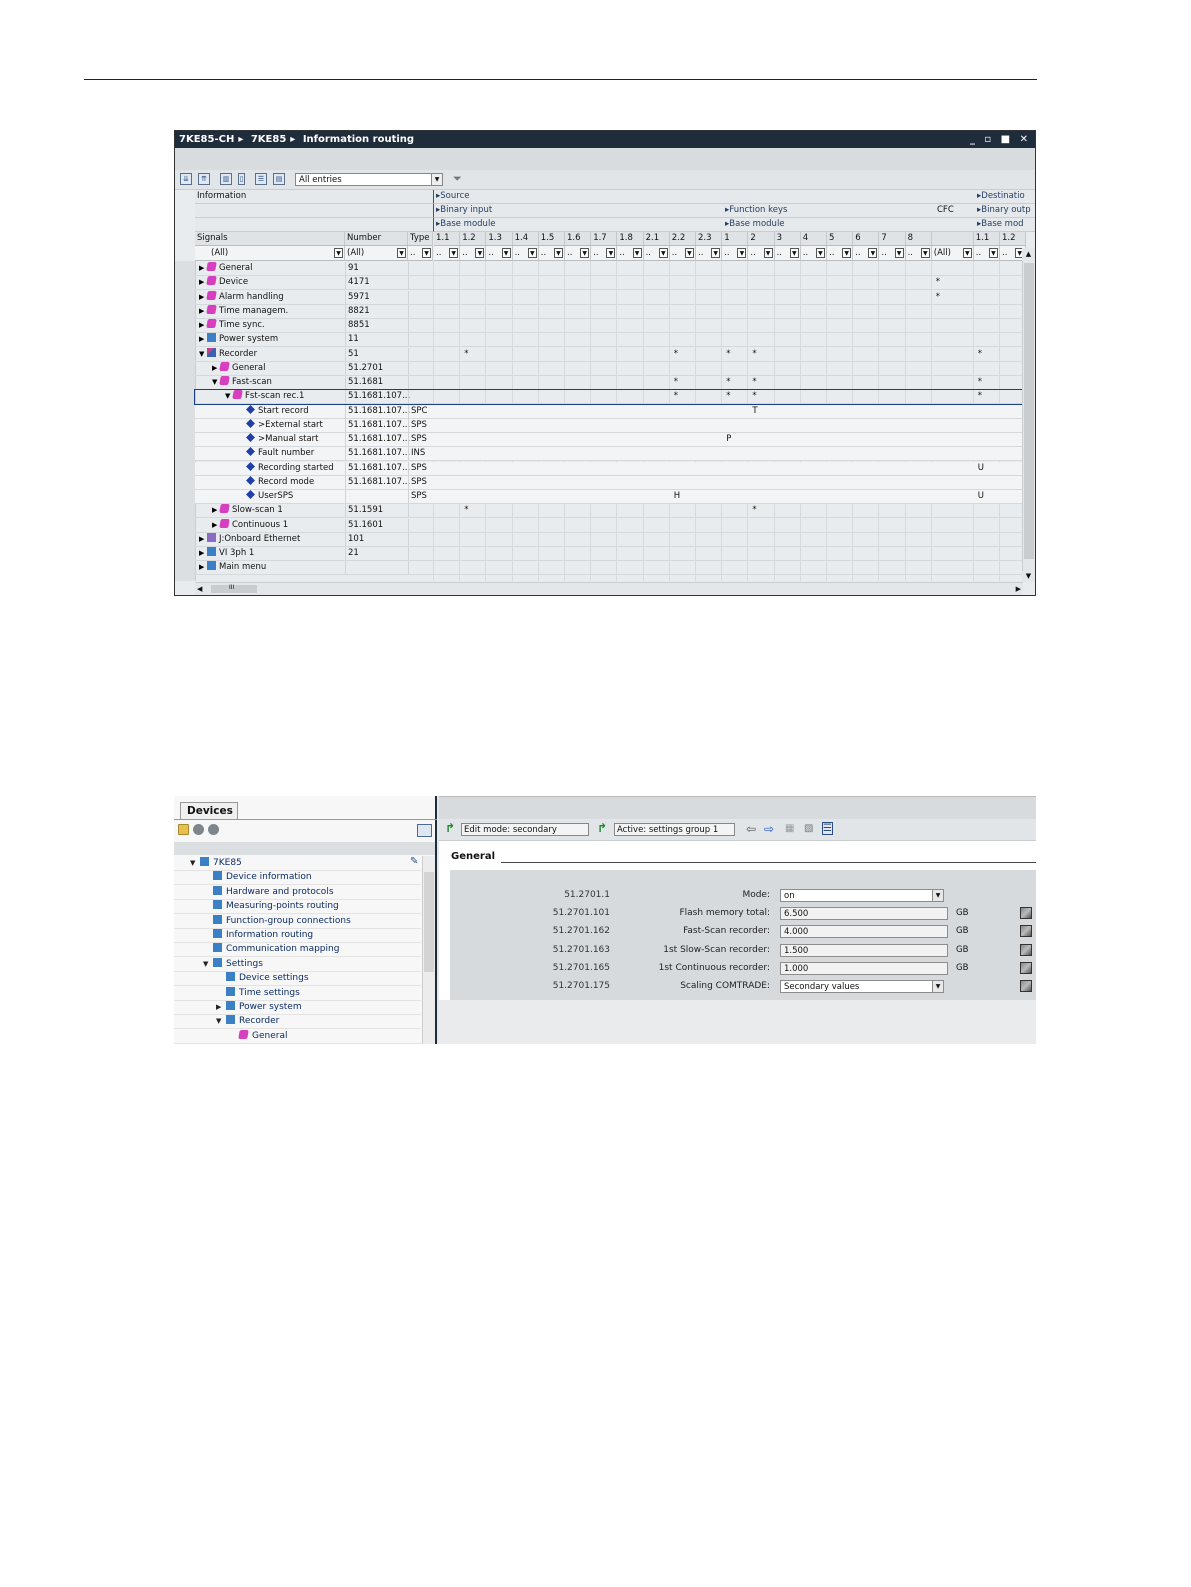 The height and width of the screenshot is (1587, 1191). What do you see at coordinates (608, 468) in the screenshot?
I see `table-row: Recording started 51.1681.107... SPS U` at bounding box center [608, 468].